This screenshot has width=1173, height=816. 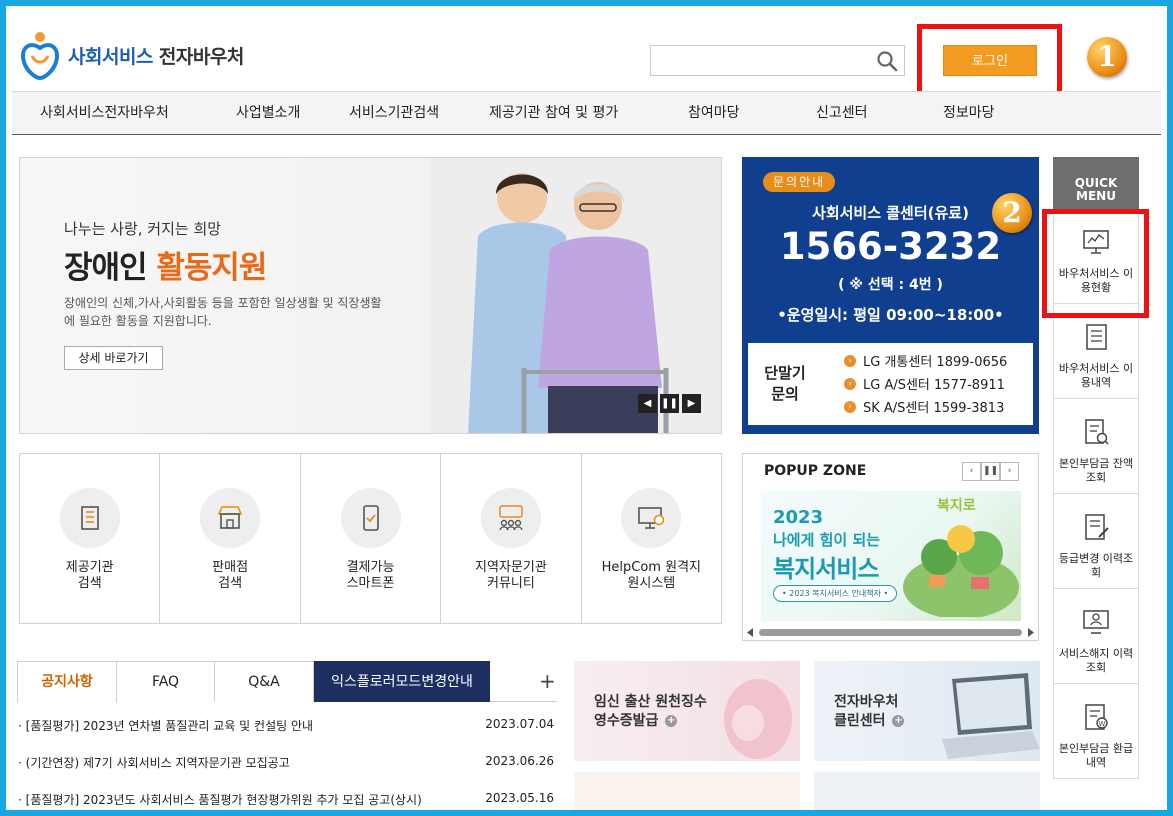 What do you see at coordinates (647, 403) in the screenshot?
I see `banner-prev-icon: ◀` at bounding box center [647, 403].